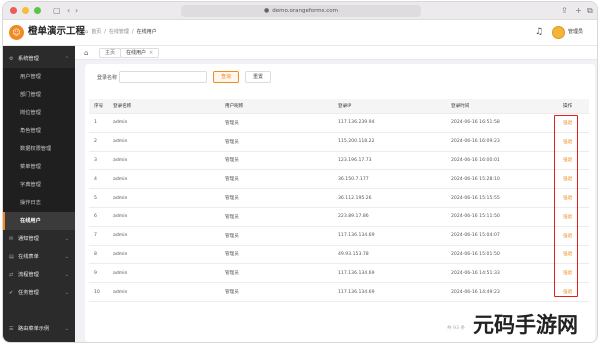  Describe the element at coordinates (11, 257) in the screenshot. I see `form-icon: ▤` at that location.